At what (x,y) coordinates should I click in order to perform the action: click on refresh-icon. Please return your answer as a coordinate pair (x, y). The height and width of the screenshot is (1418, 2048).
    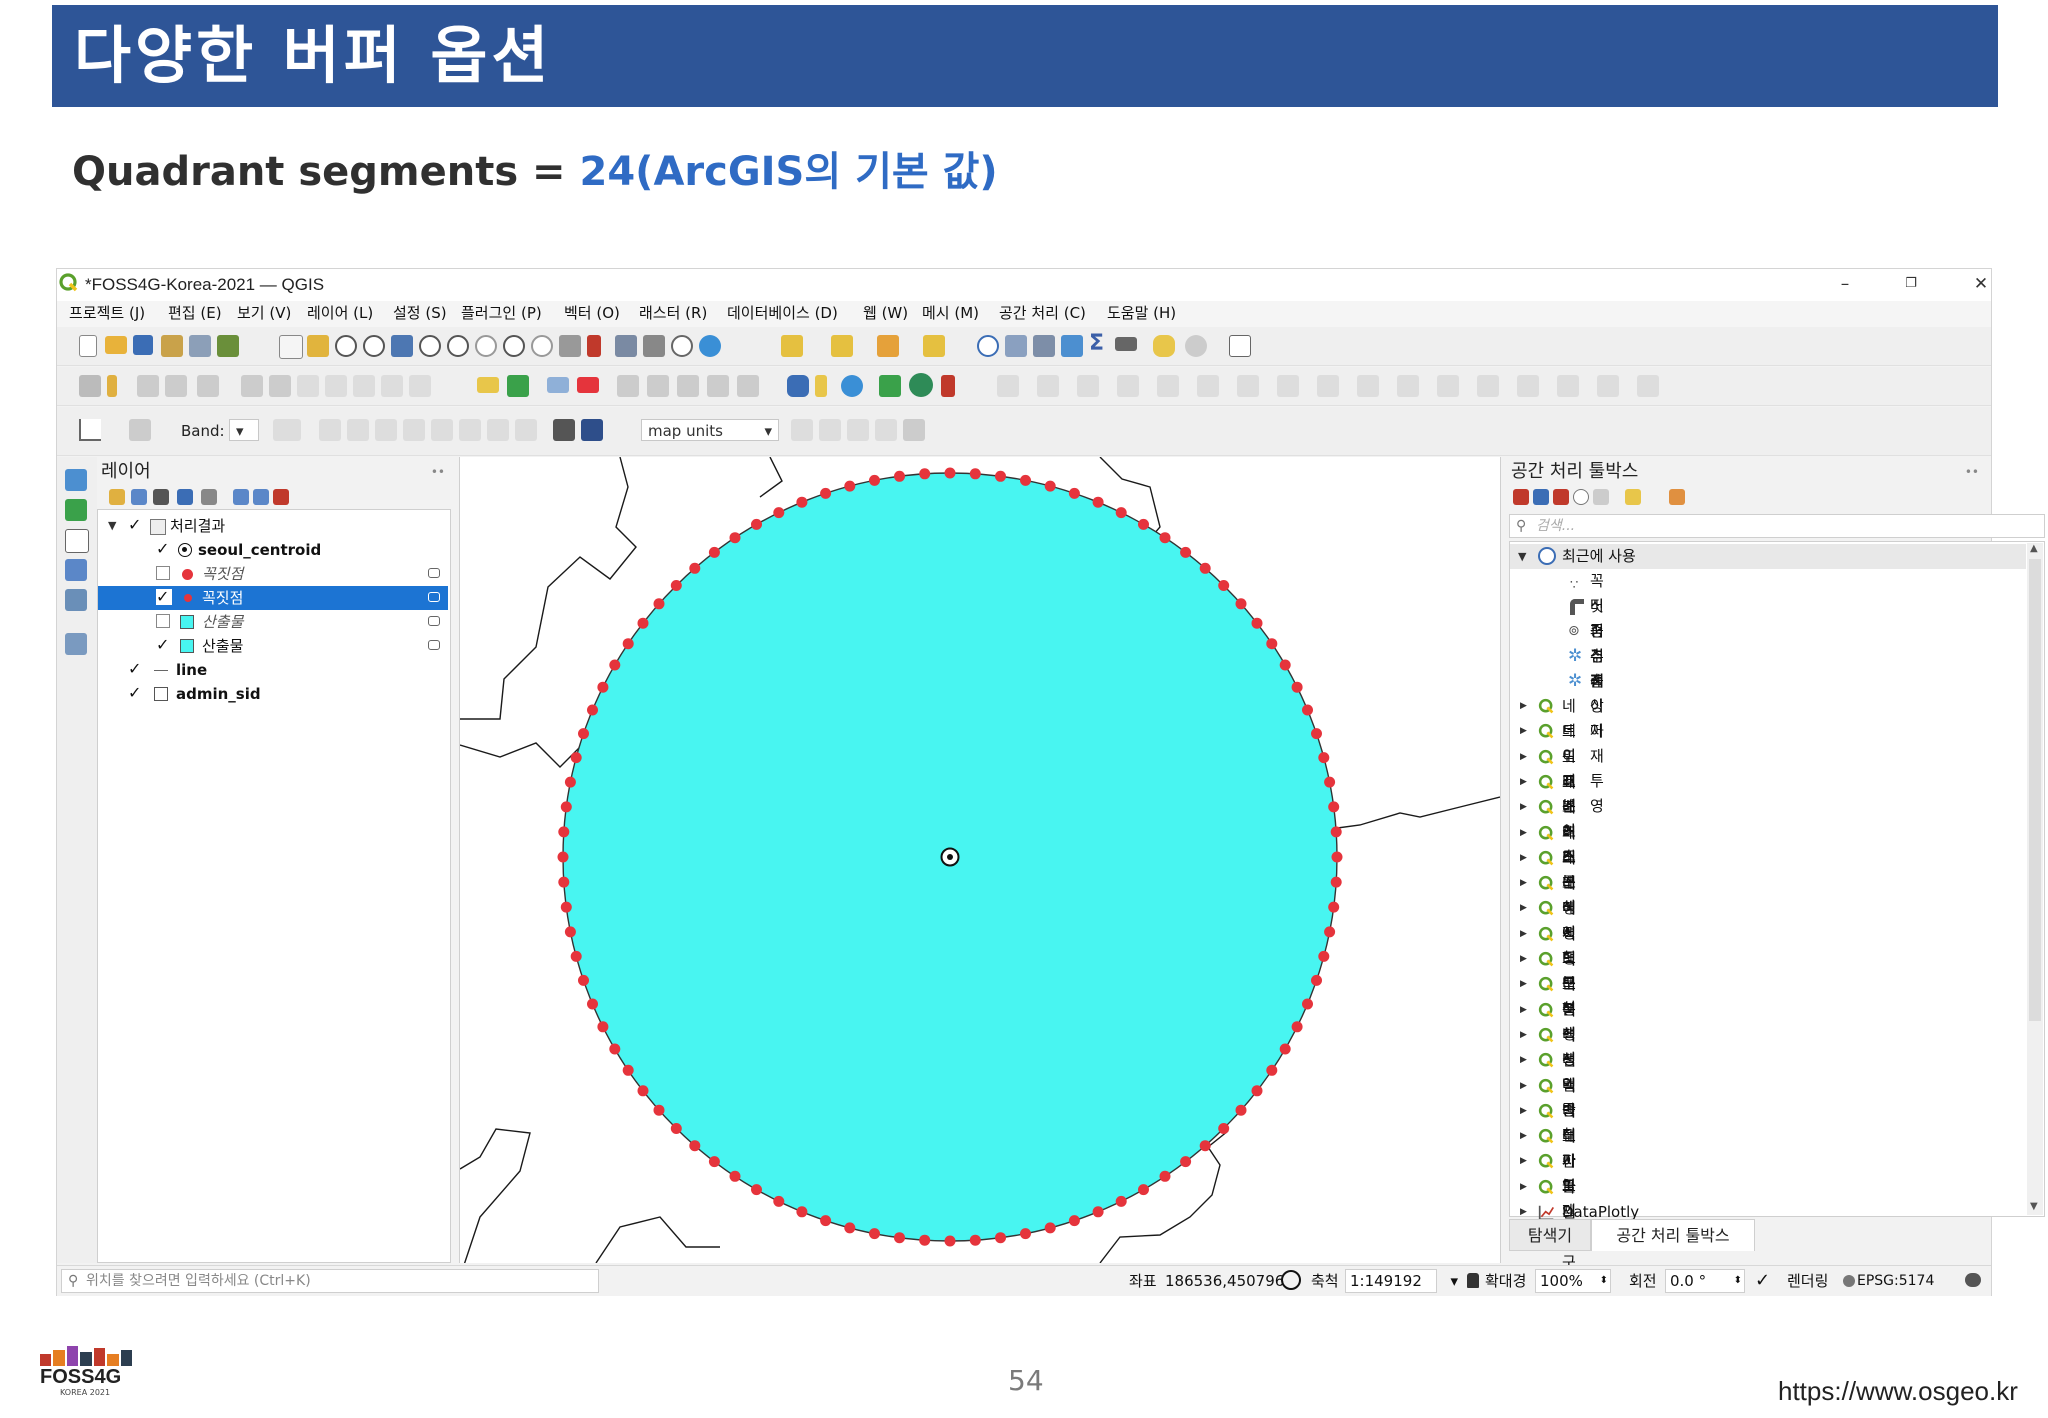
    Looking at the image, I should click on (710, 346).